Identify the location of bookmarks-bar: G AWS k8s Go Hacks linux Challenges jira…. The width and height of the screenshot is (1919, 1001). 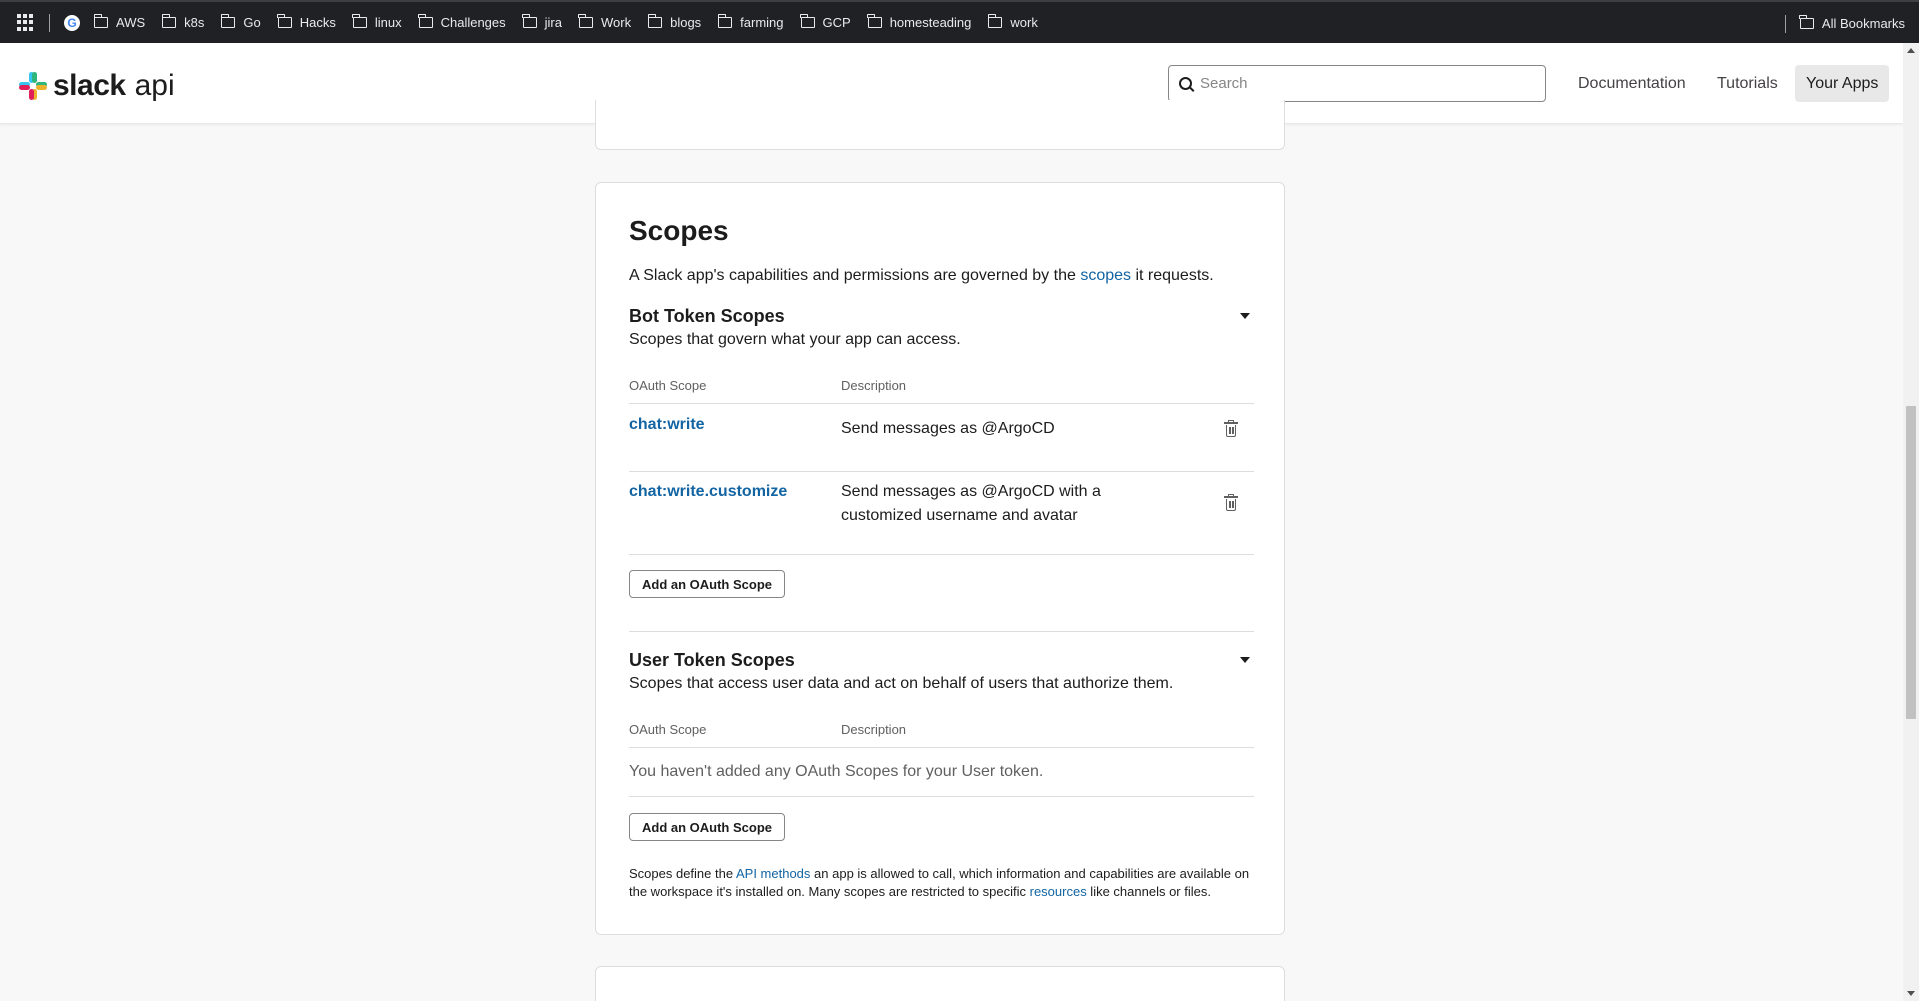
(959, 21).